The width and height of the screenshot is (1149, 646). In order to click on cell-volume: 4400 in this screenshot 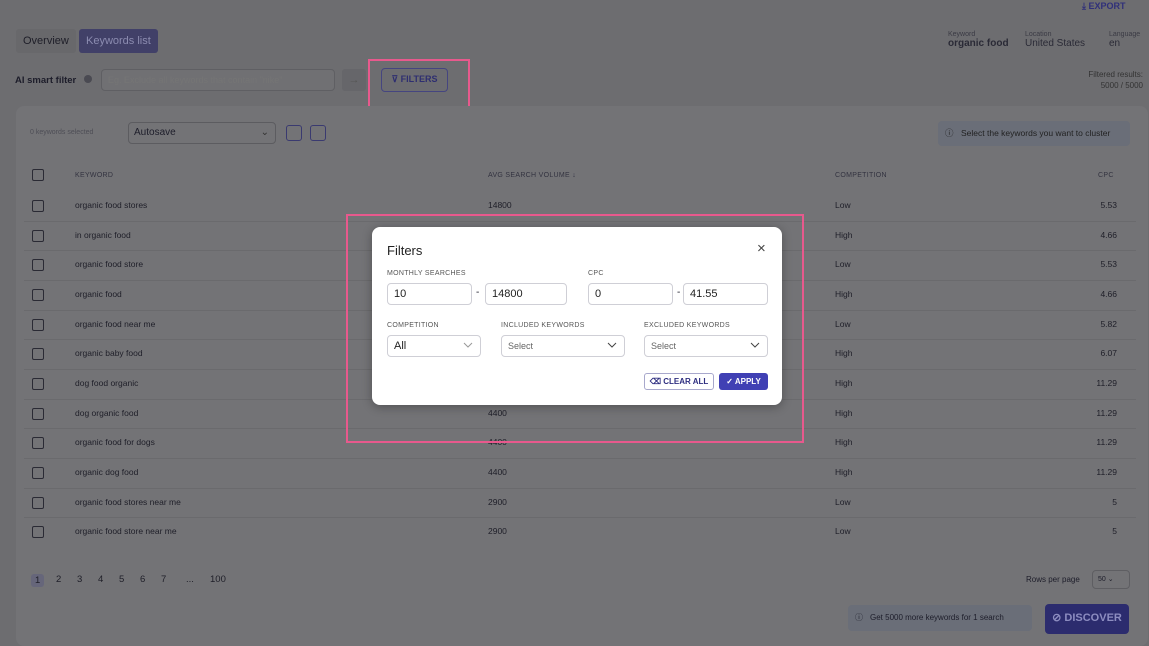, I will do `click(497, 471)`.